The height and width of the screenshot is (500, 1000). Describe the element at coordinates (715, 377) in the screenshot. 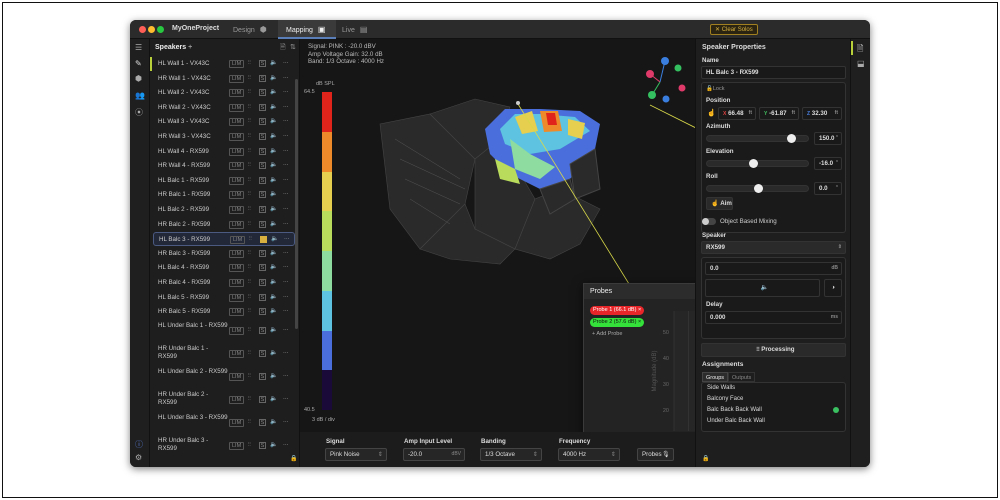

I see `tab-groups: Groups` at that location.